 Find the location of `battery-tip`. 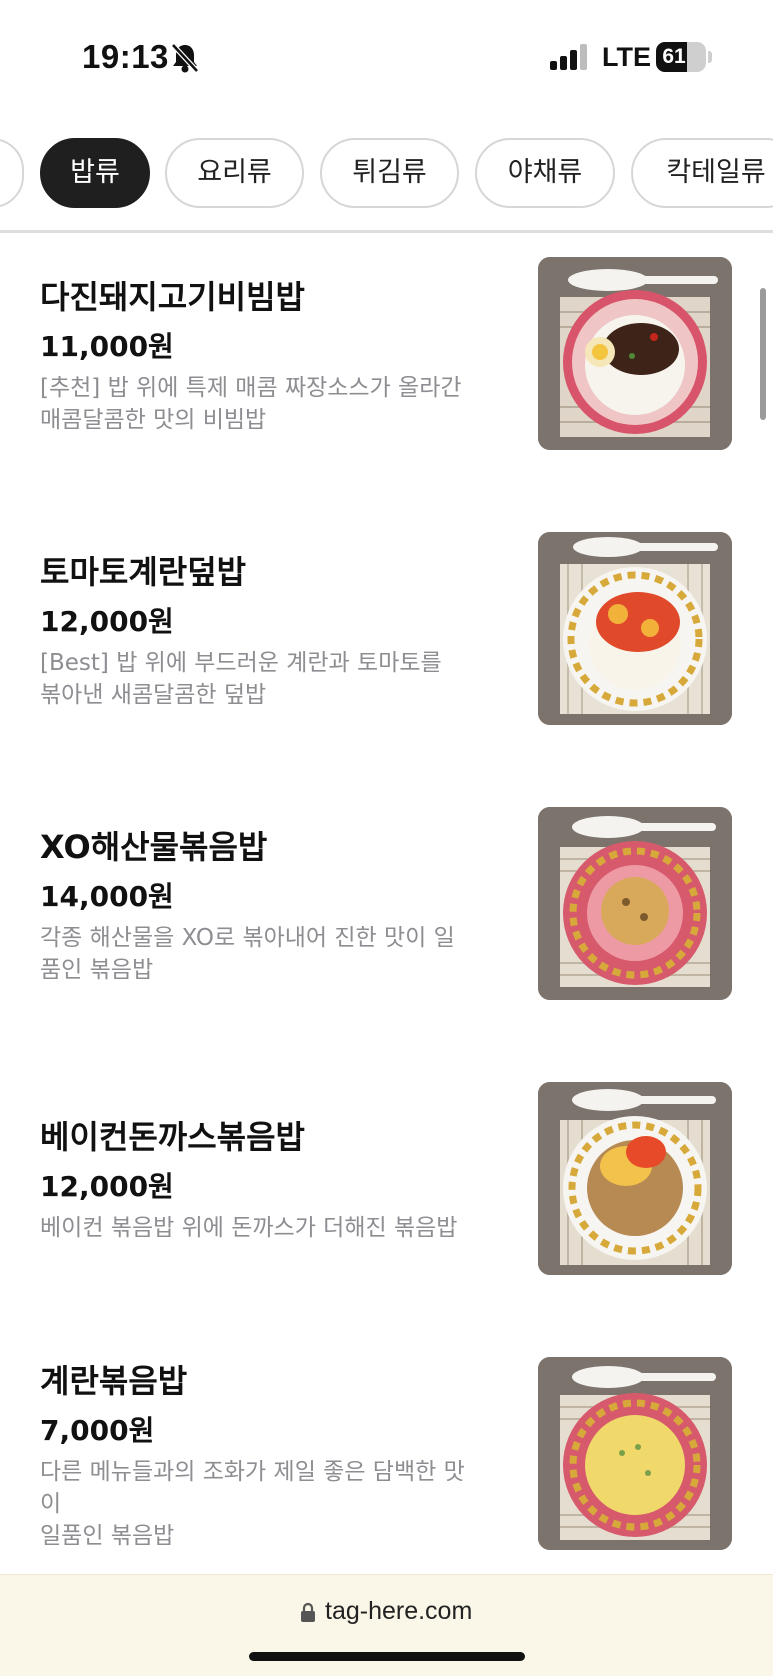

battery-tip is located at coordinates (710, 57).